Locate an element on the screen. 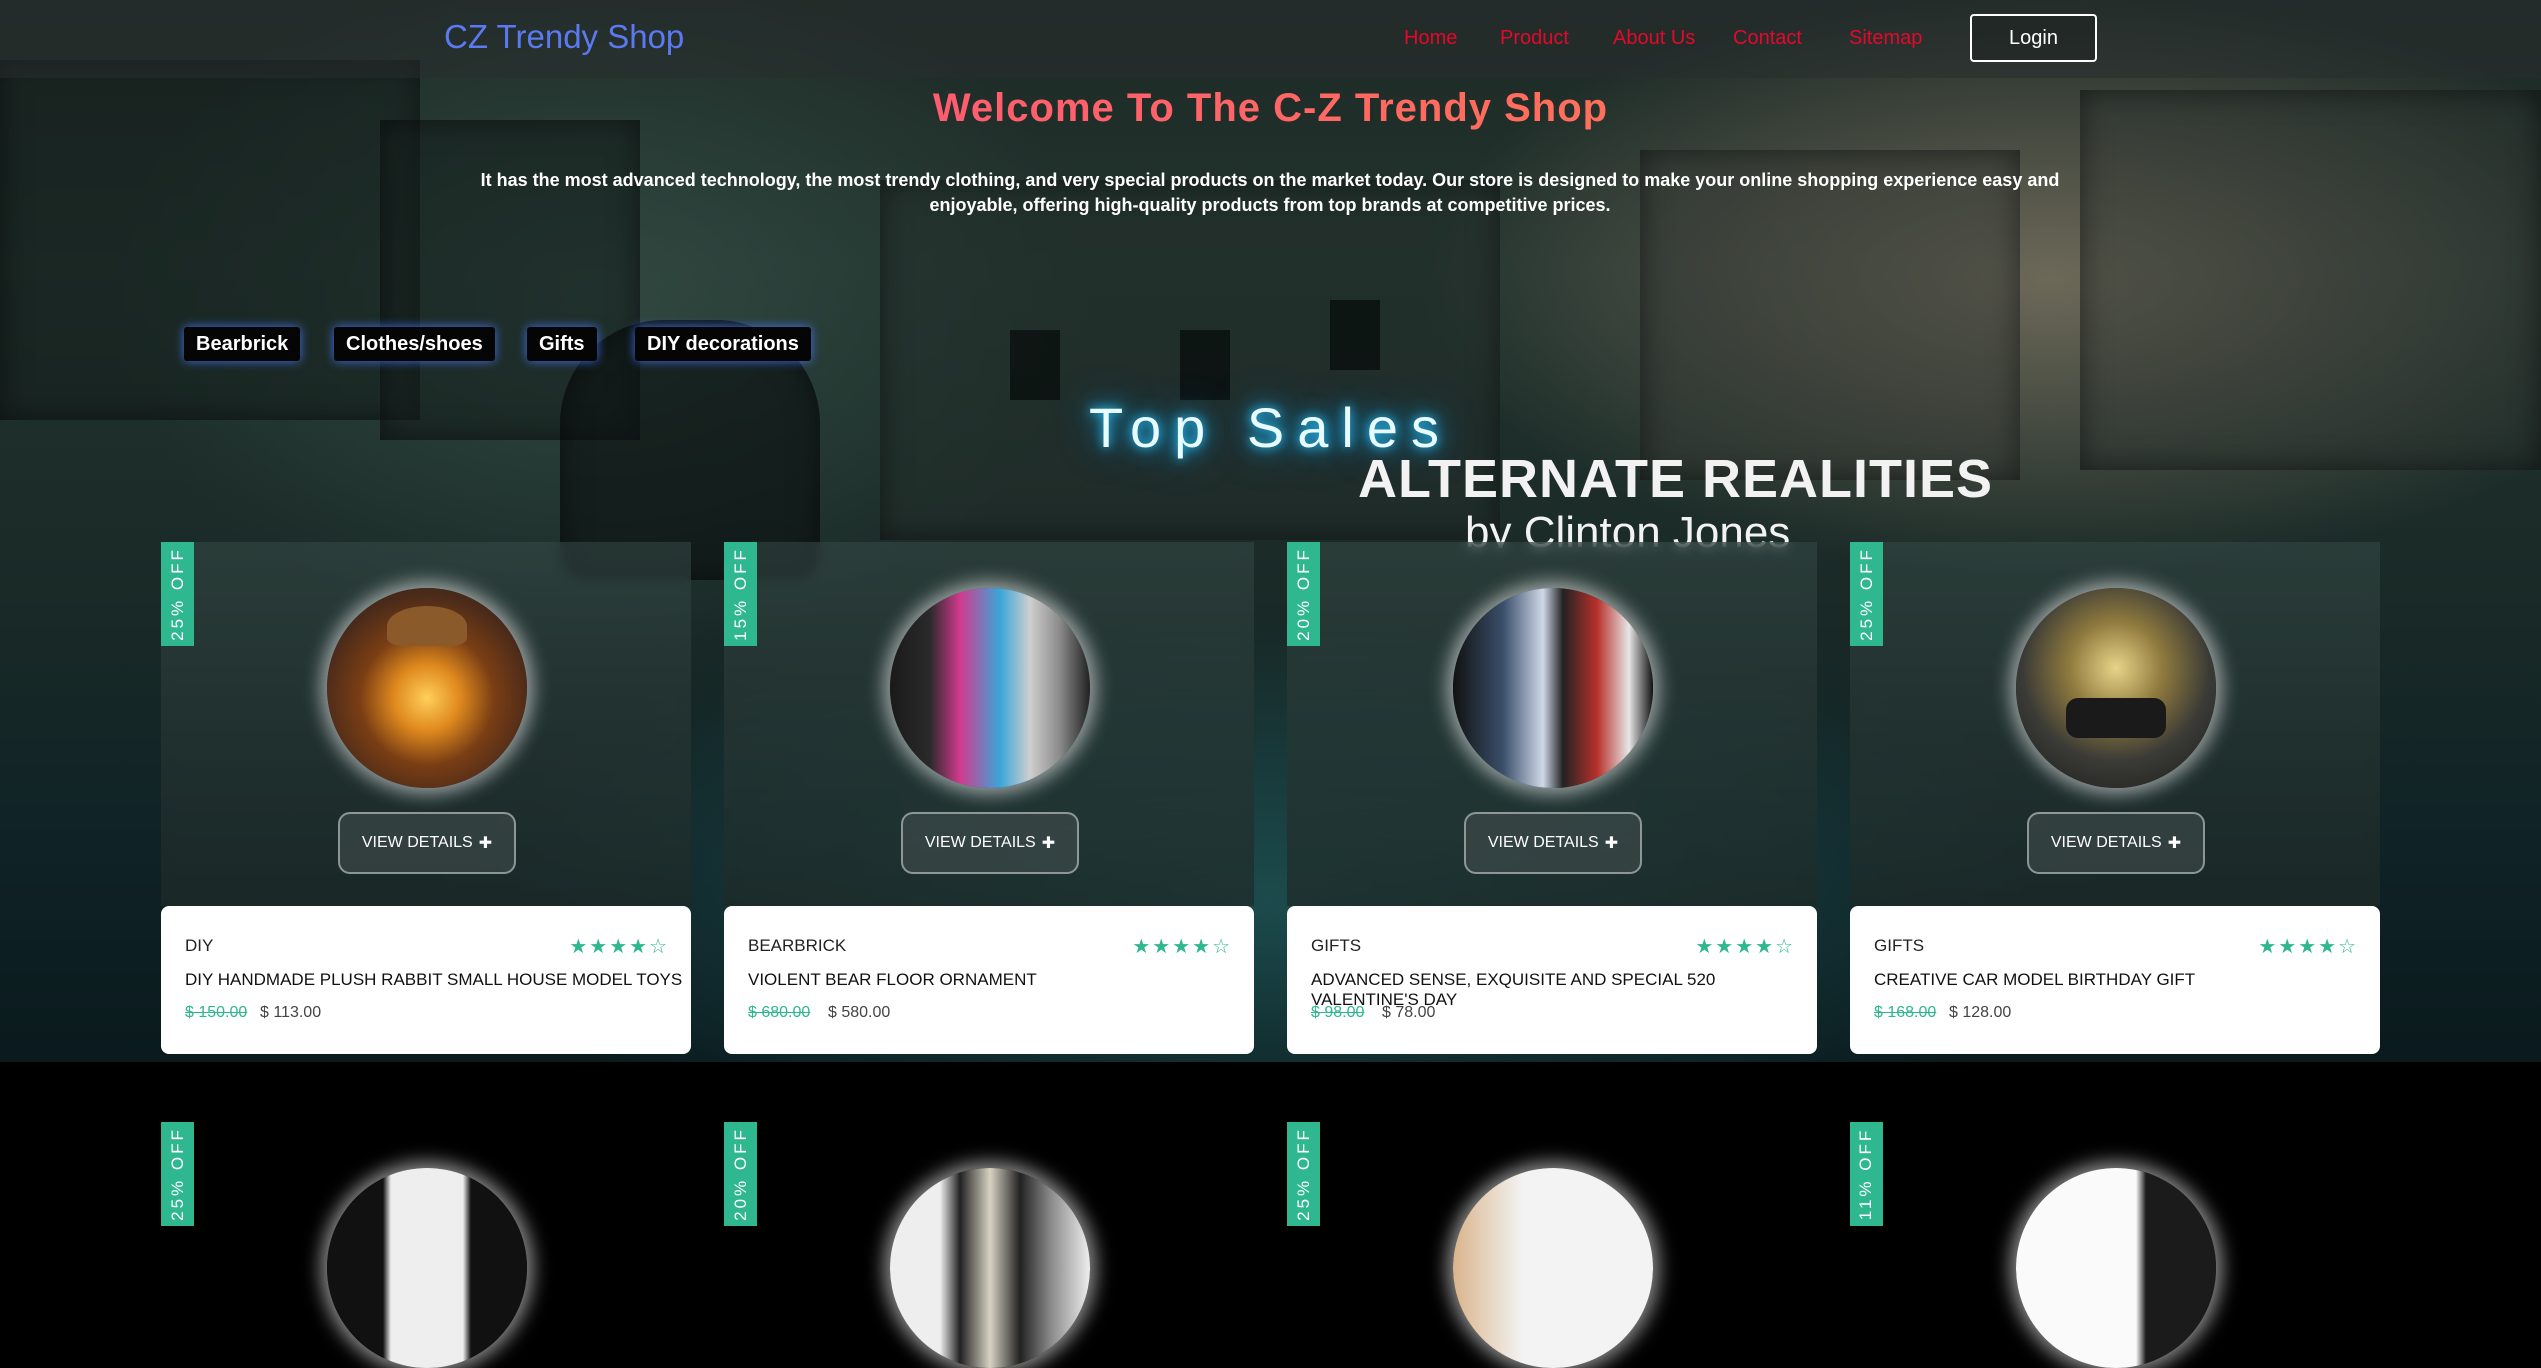 This screenshot has height=1368, width=2541. category-clothes-shoes: Clothes/shoes is located at coordinates (414, 344).